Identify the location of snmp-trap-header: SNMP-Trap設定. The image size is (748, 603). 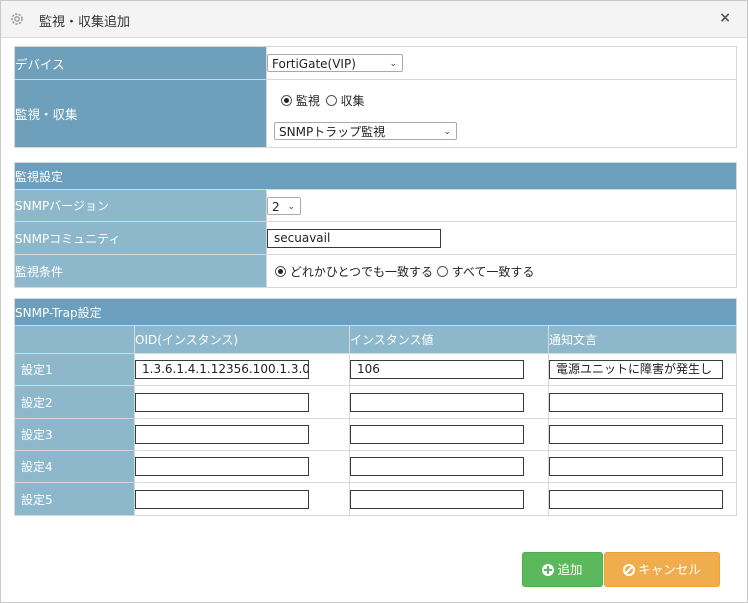
(375, 312).